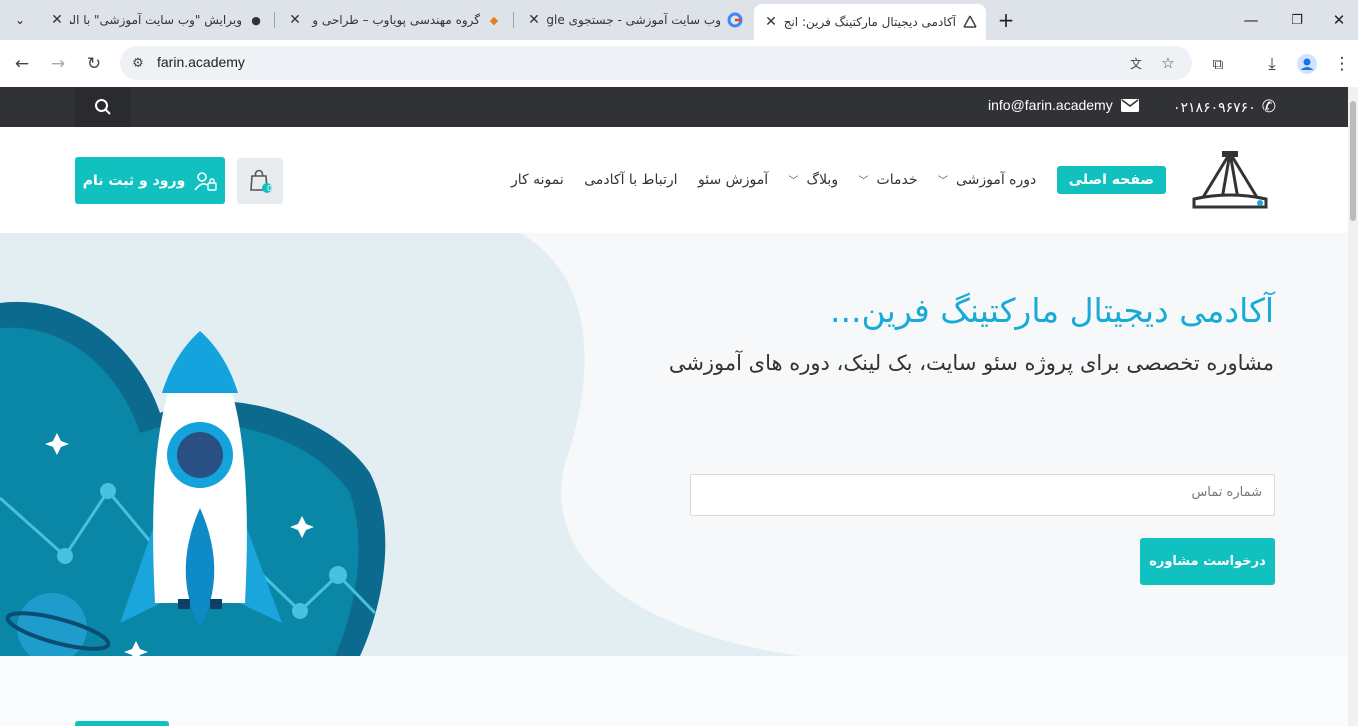 This screenshot has width=1358, height=726. What do you see at coordinates (1207, 561) in the screenshot?
I see `request-consultation-button: درخواست مشاوره` at bounding box center [1207, 561].